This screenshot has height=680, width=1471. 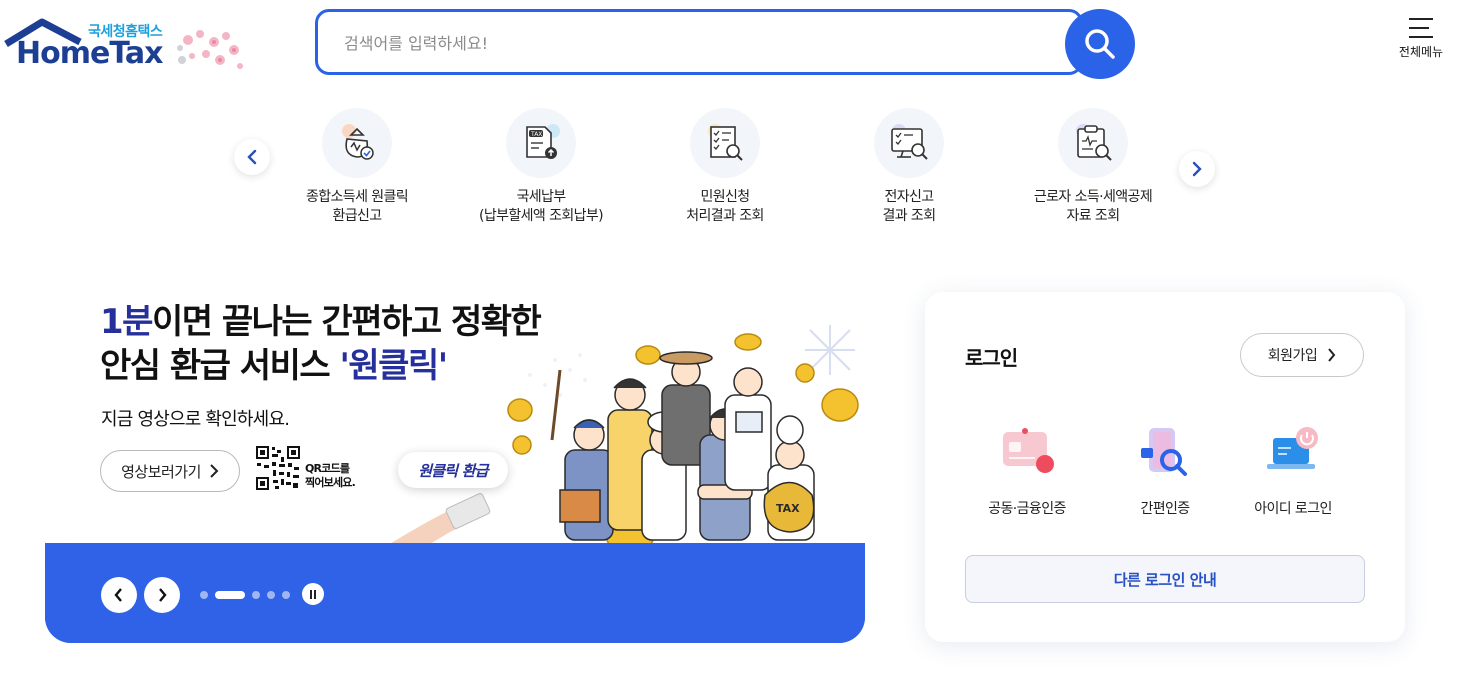 What do you see at coordinates (1421, 52) in the screenshot?
I see `all-menu-label: 전체메뉴` at bounding box center [1421, 52].